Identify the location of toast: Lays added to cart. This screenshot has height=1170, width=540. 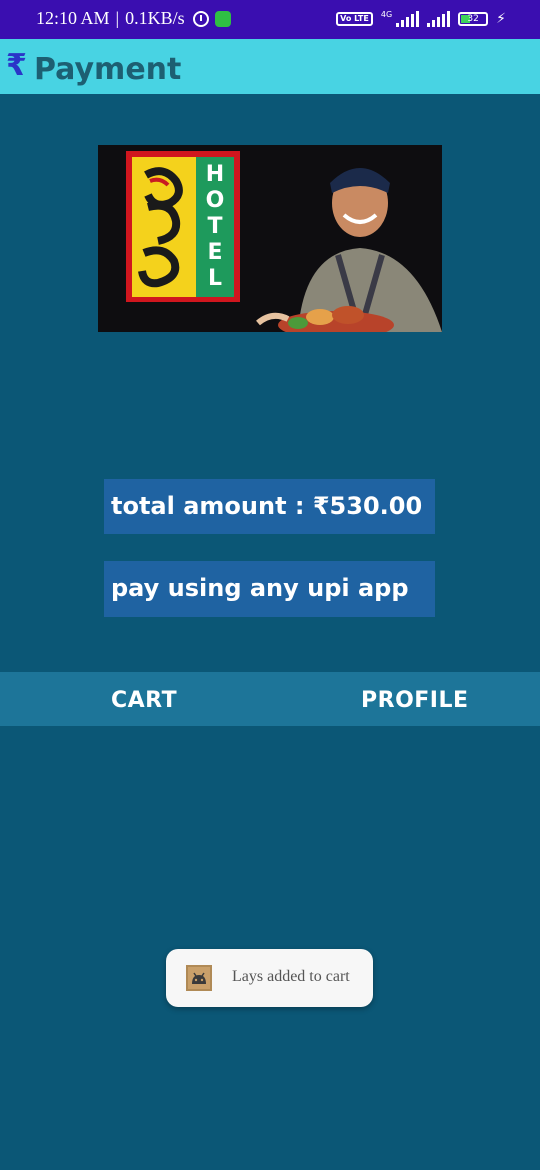
(269, 978).